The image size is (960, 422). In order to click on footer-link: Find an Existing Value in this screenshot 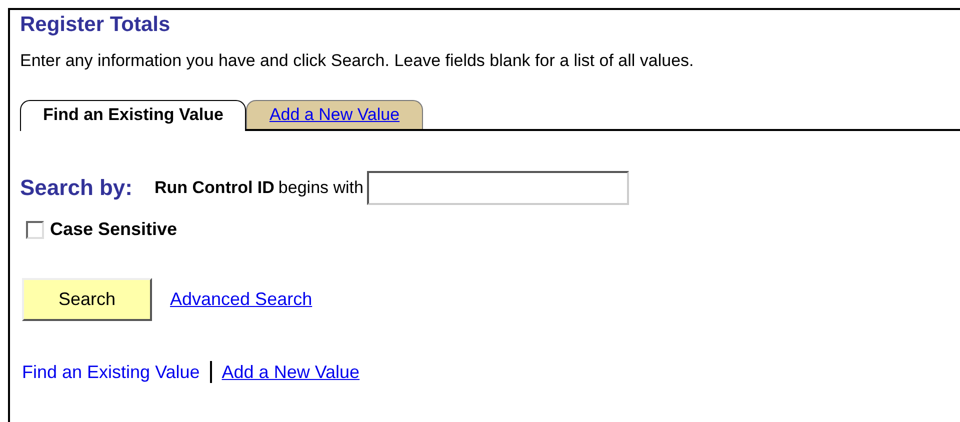, I will do `click(111, 372)`.